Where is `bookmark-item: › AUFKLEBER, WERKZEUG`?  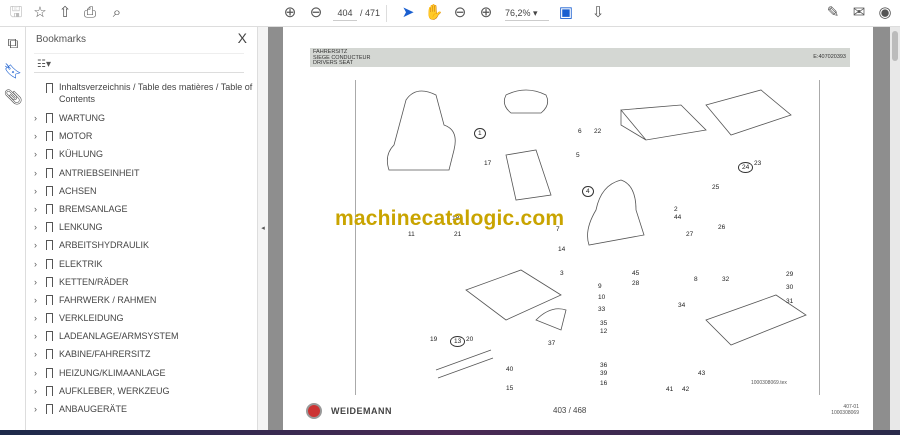 bookmark-item: › AUFKLEBER, WERKZEUG is located at coordinates (142, 391).